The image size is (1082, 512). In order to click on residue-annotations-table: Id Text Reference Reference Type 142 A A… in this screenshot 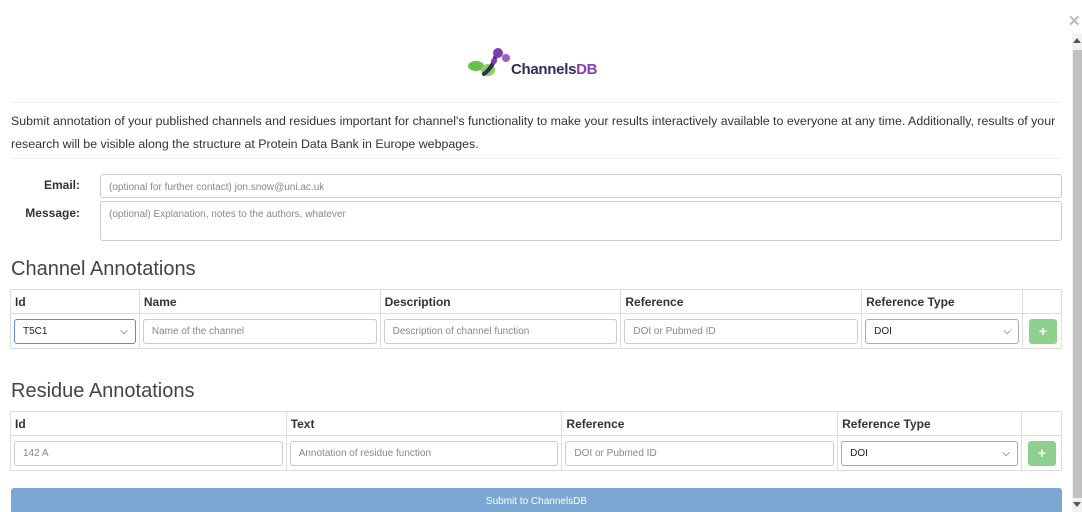, I will do `click(536, 441)`.